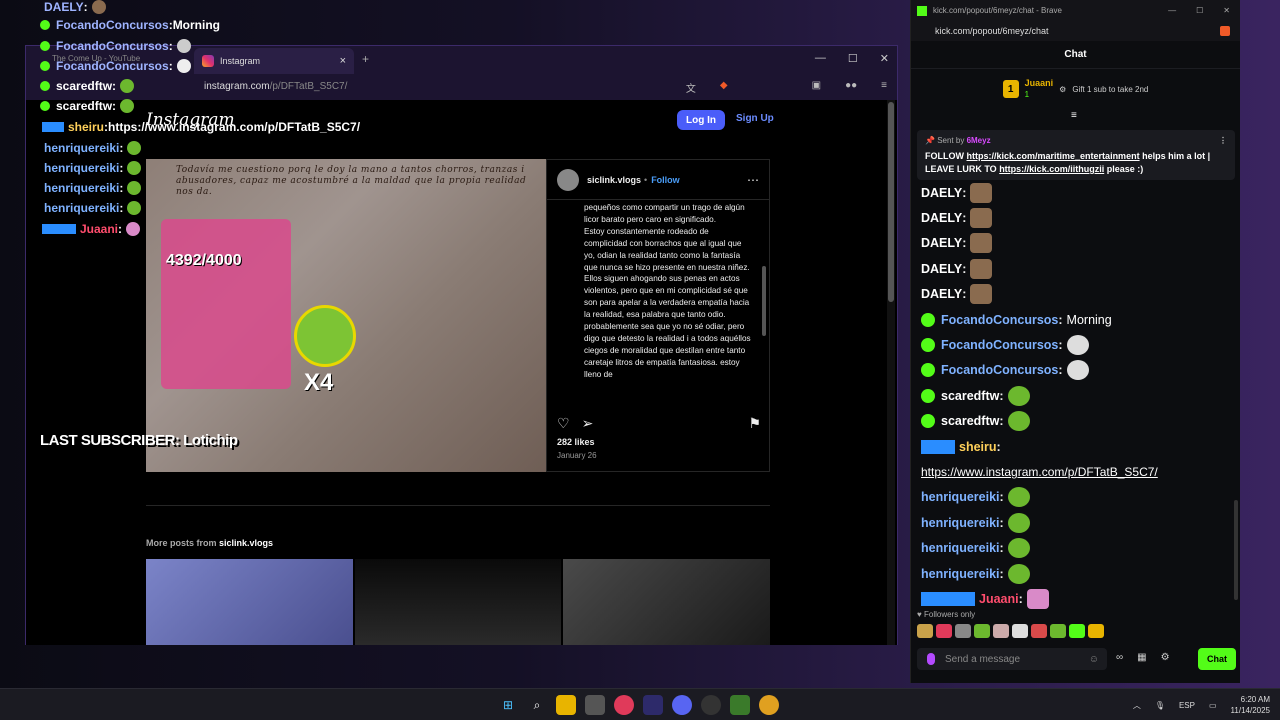 Image resolution: width=1280 pixels, height=720 pixels. Describe the element at coordinates (595, 705) in the screenshot. I see `store-icon` at that location.